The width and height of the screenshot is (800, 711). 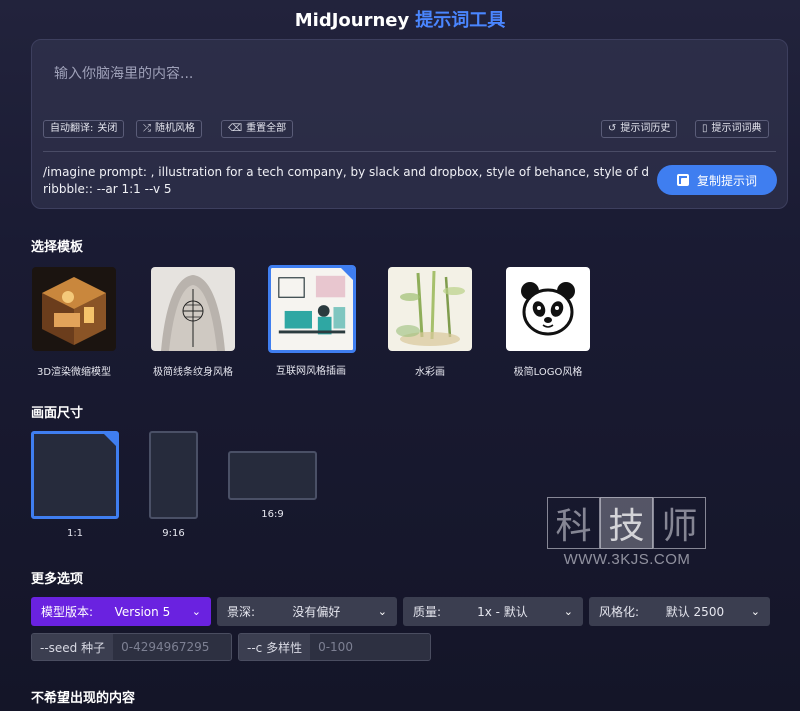 I want to click on template-internet-illustration: 互联网风格插画, so click(x=312, y=321).